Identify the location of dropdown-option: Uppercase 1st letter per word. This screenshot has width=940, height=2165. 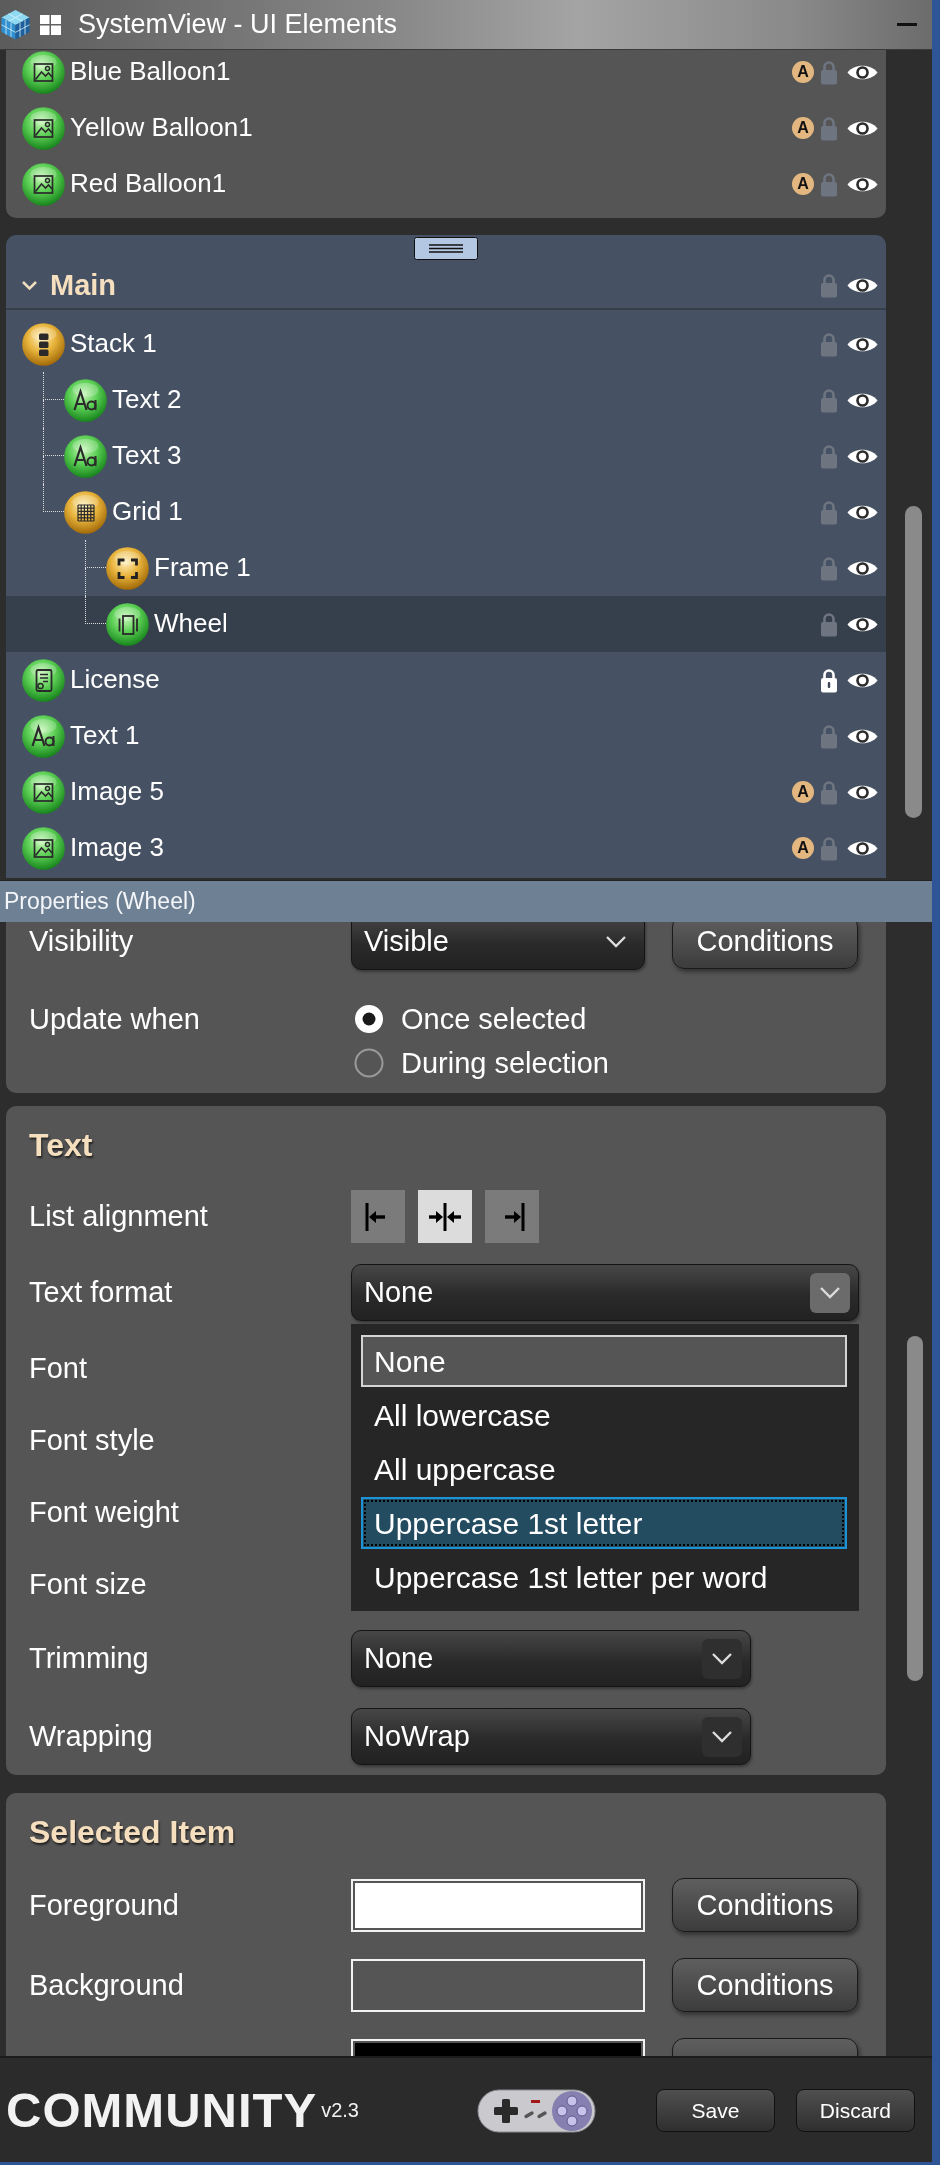
(604, 1577).